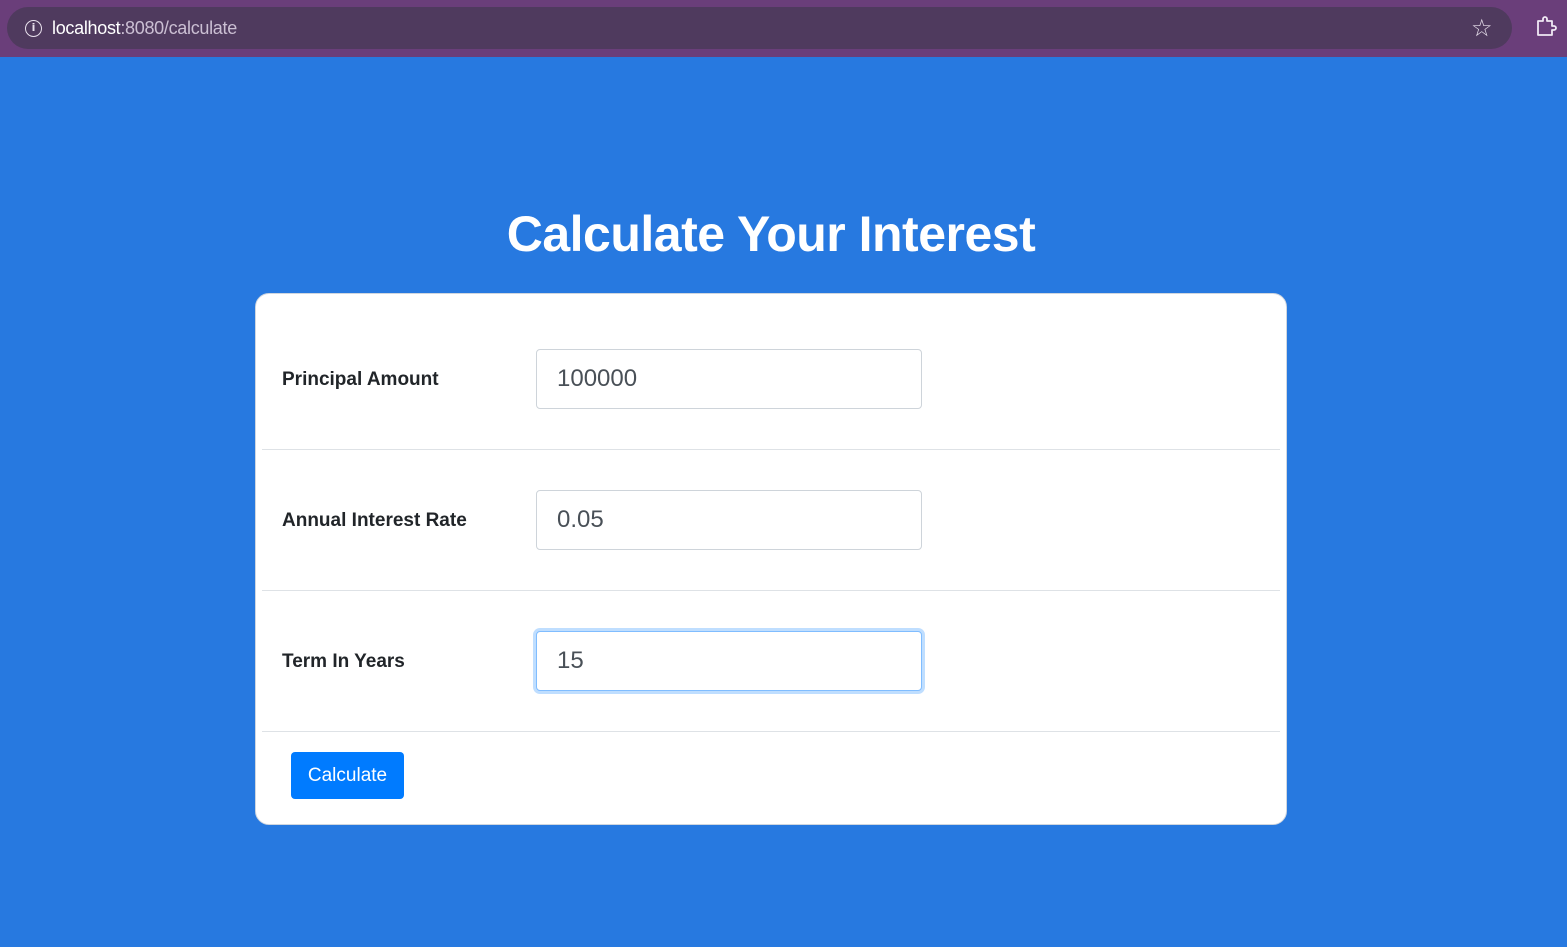 This screenshot has width=1567, height=947. Describe the element at coordinates (347, 775) in the screenshot. I see `calculate-button: Calculate` at that location.